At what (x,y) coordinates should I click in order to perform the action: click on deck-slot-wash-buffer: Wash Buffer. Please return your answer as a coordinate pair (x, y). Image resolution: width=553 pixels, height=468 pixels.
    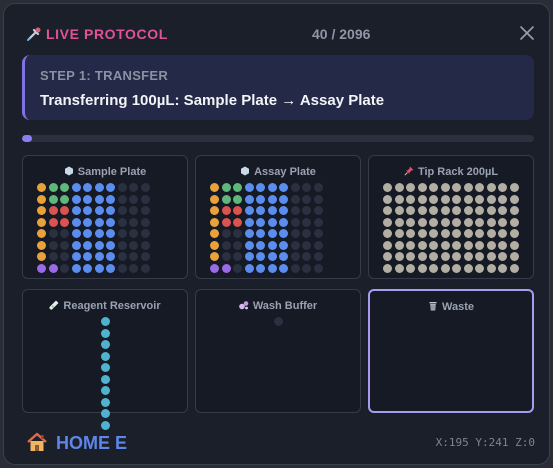
    Looking at the image, I should click on (278, 351).